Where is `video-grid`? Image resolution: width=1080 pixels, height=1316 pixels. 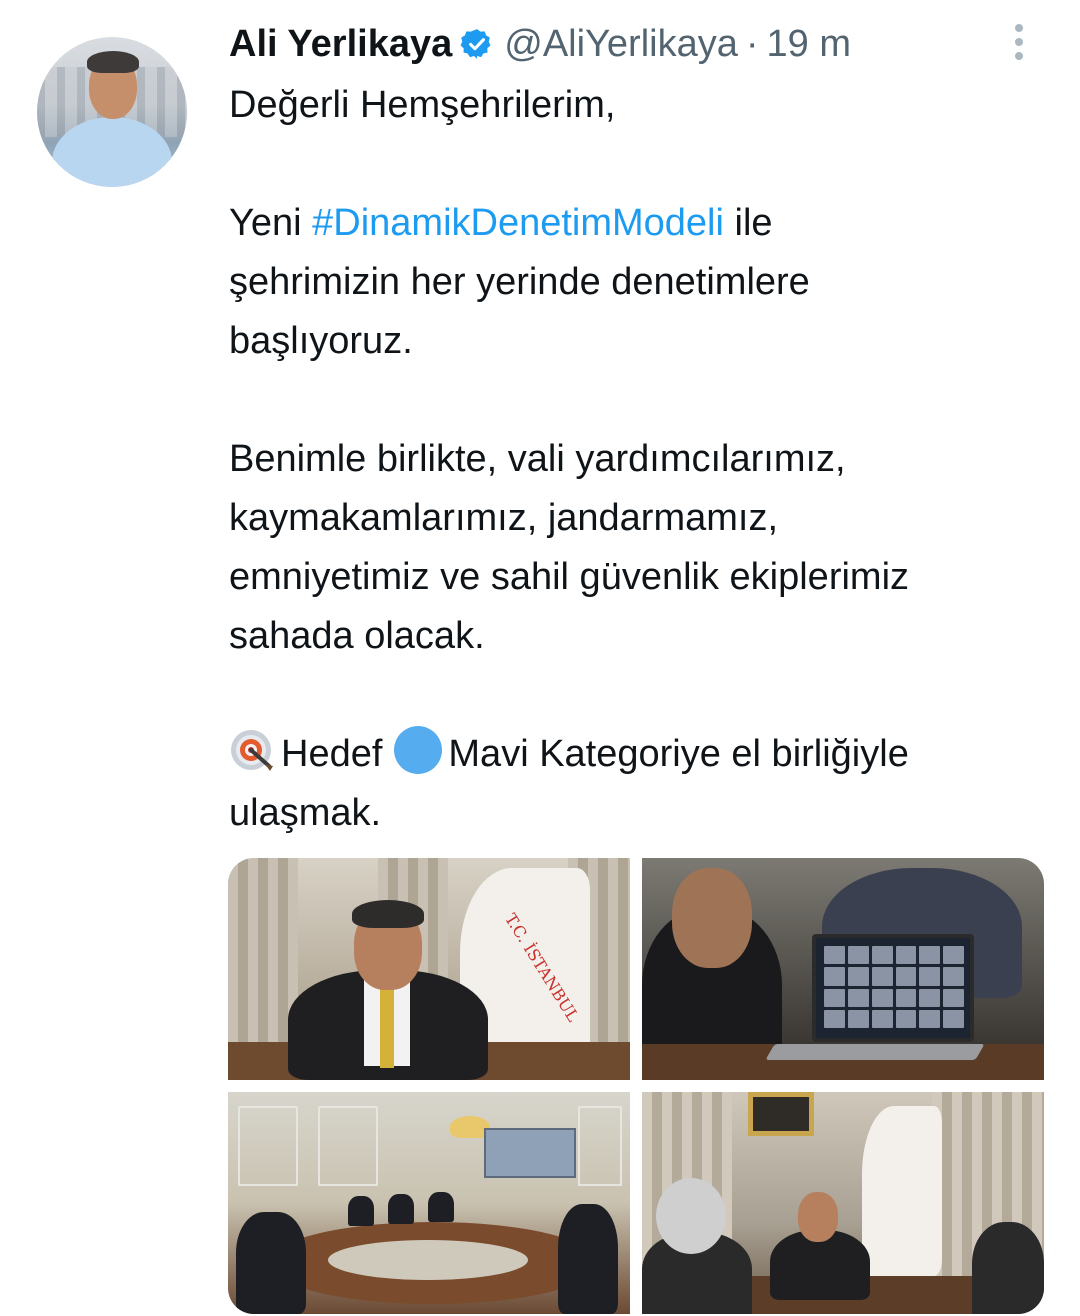
video-grid is located at coordinates (894, 987).